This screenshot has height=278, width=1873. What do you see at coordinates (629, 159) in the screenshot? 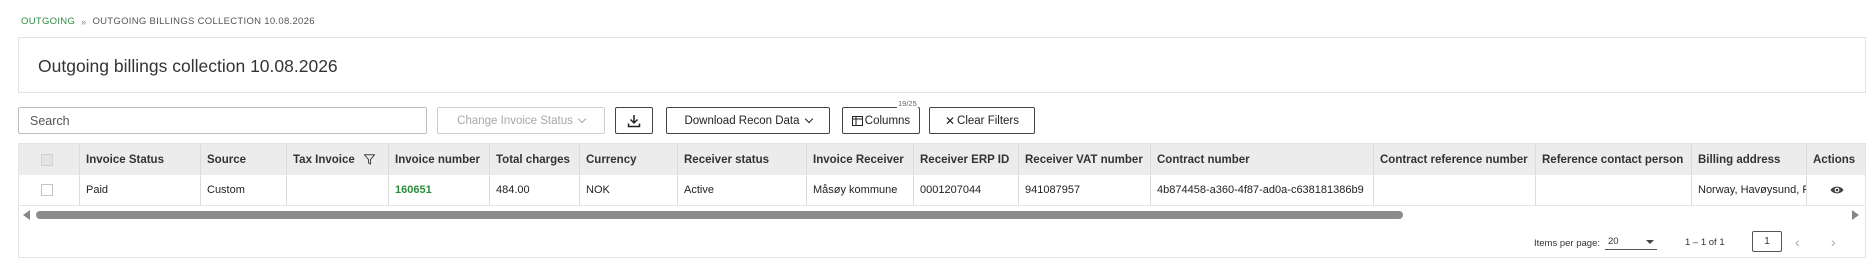
I see `col-header-currency: Currency` at bounding box center [629, 159].